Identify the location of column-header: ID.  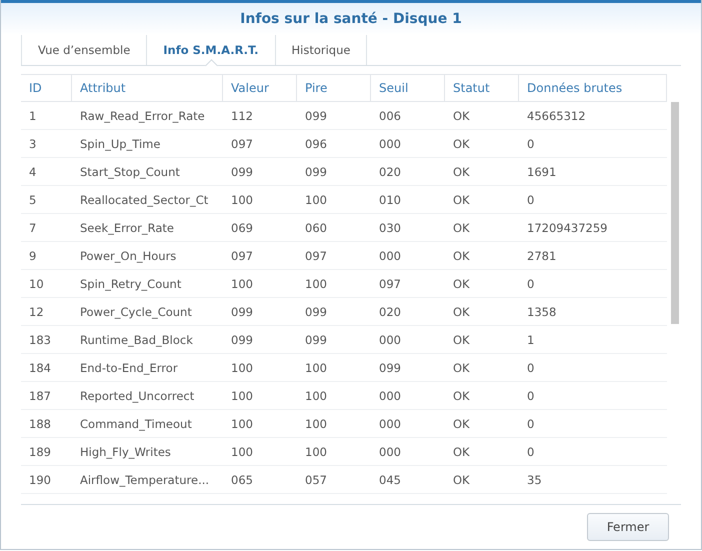
(46, 88).